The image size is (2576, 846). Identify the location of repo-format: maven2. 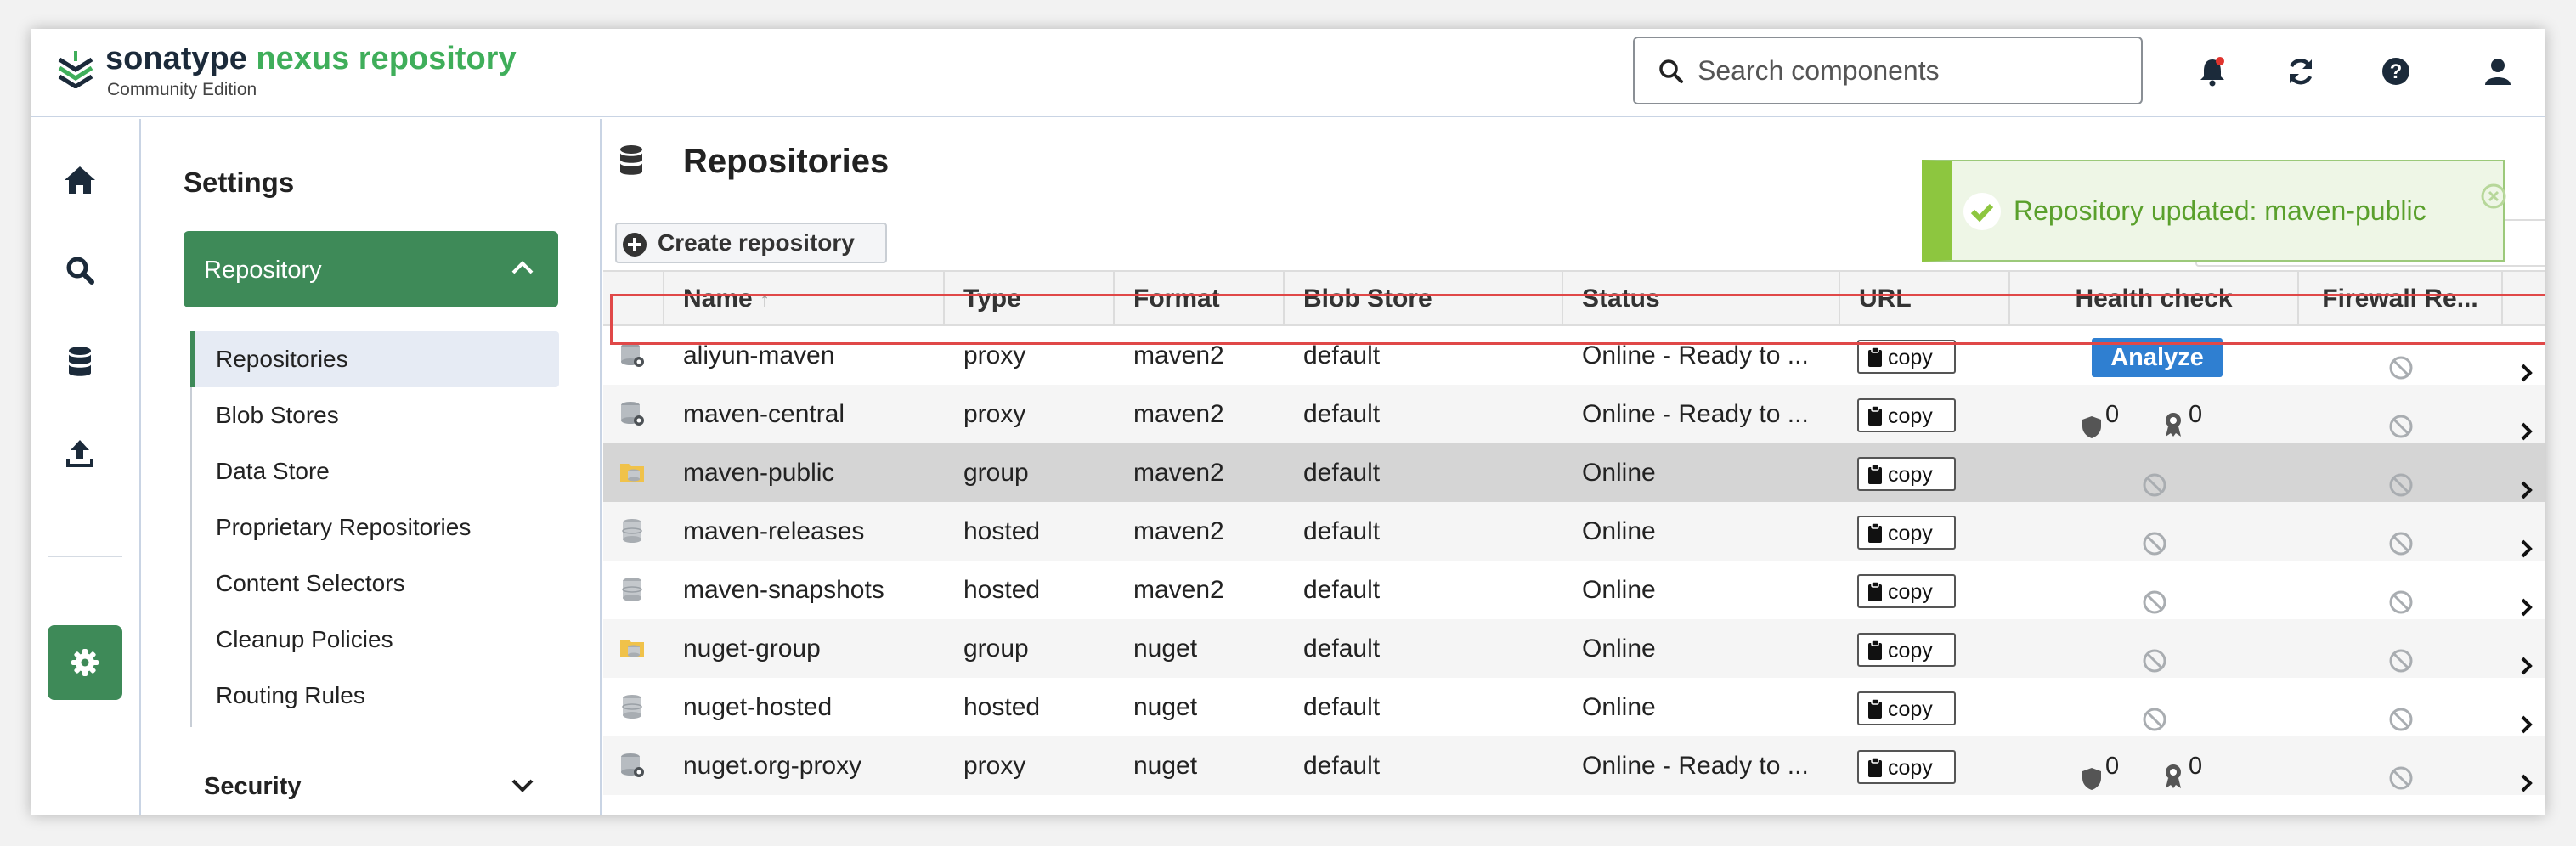
(1178, 531).